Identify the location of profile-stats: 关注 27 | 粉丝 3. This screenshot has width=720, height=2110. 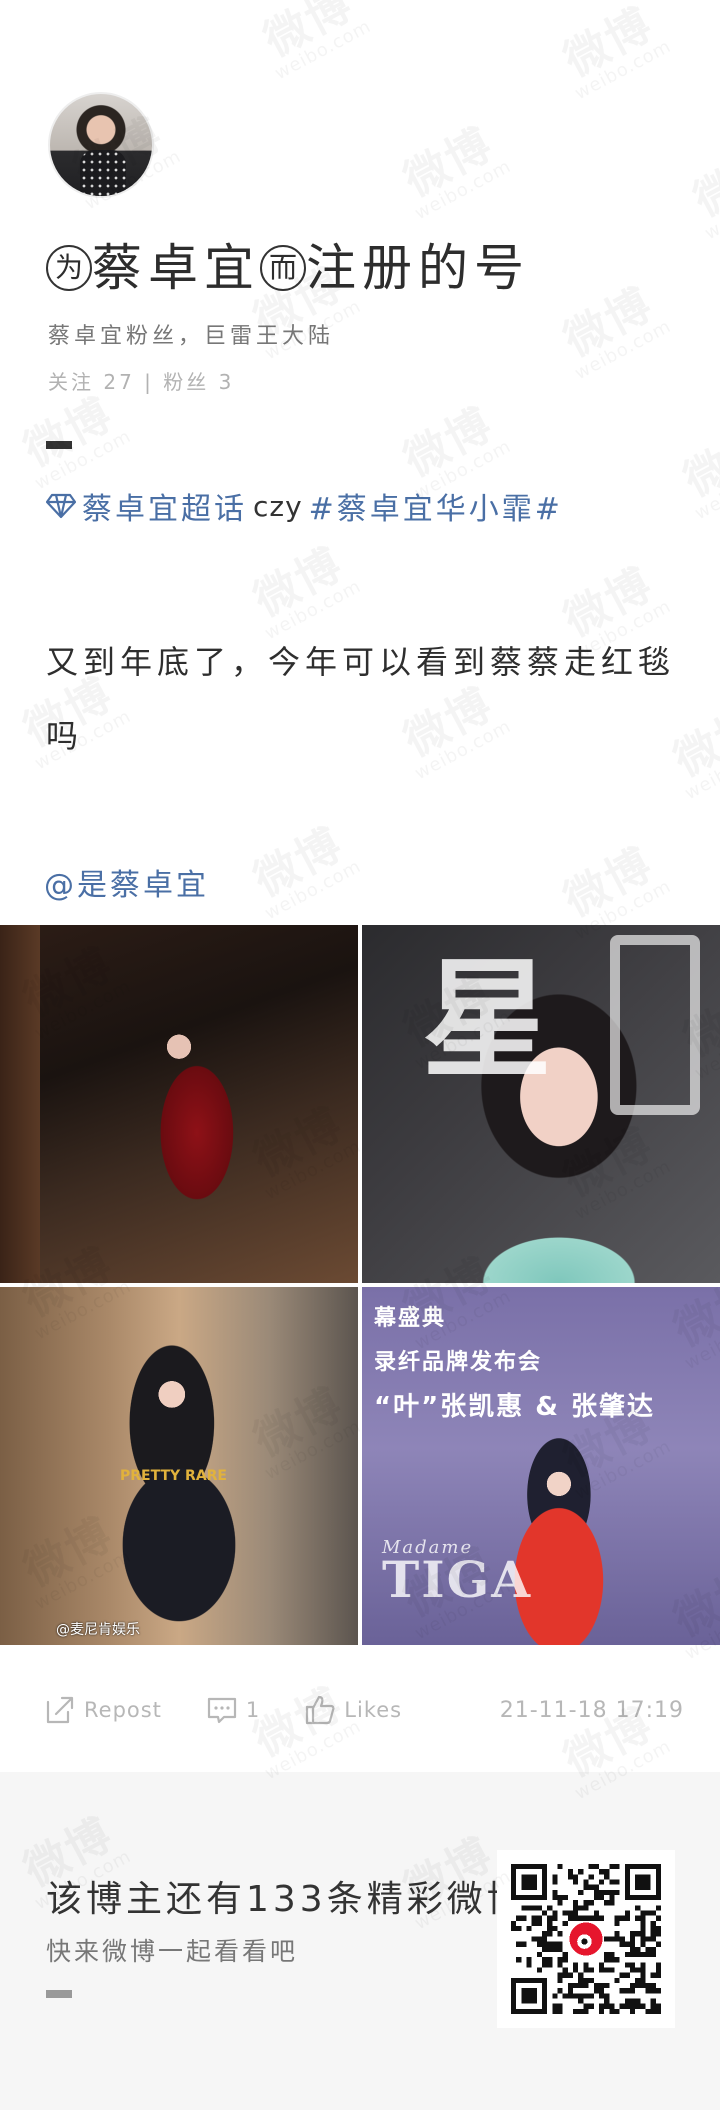
(141, 380).